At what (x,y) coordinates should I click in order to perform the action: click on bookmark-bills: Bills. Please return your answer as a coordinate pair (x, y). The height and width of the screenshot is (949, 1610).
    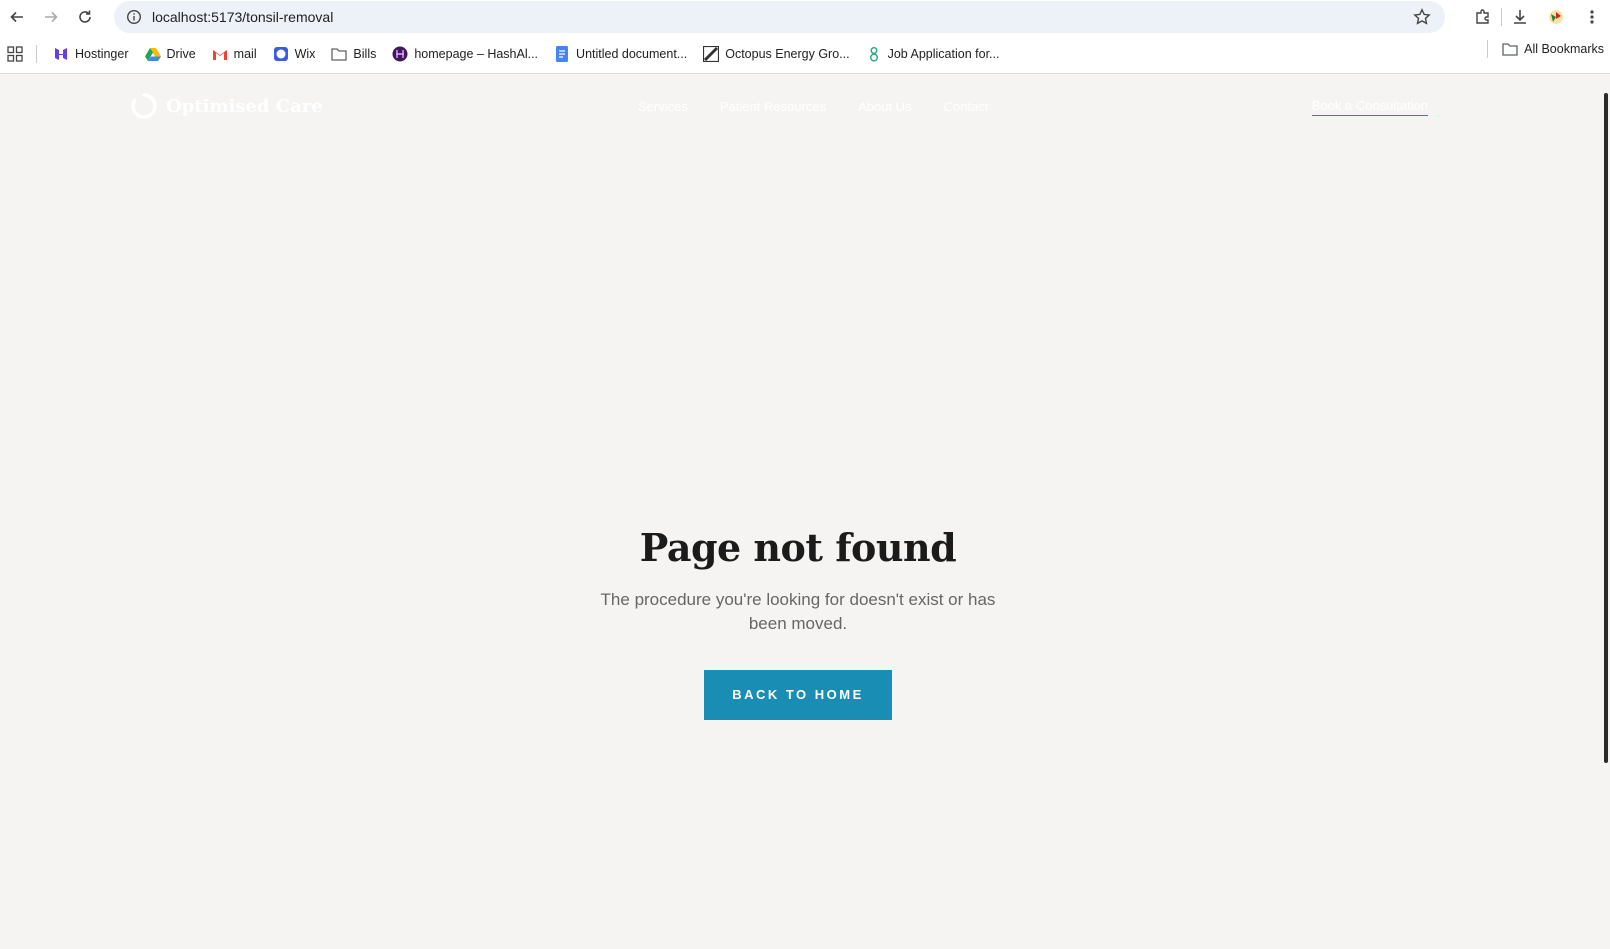
    Looking at the image, I should click on (353, 54).